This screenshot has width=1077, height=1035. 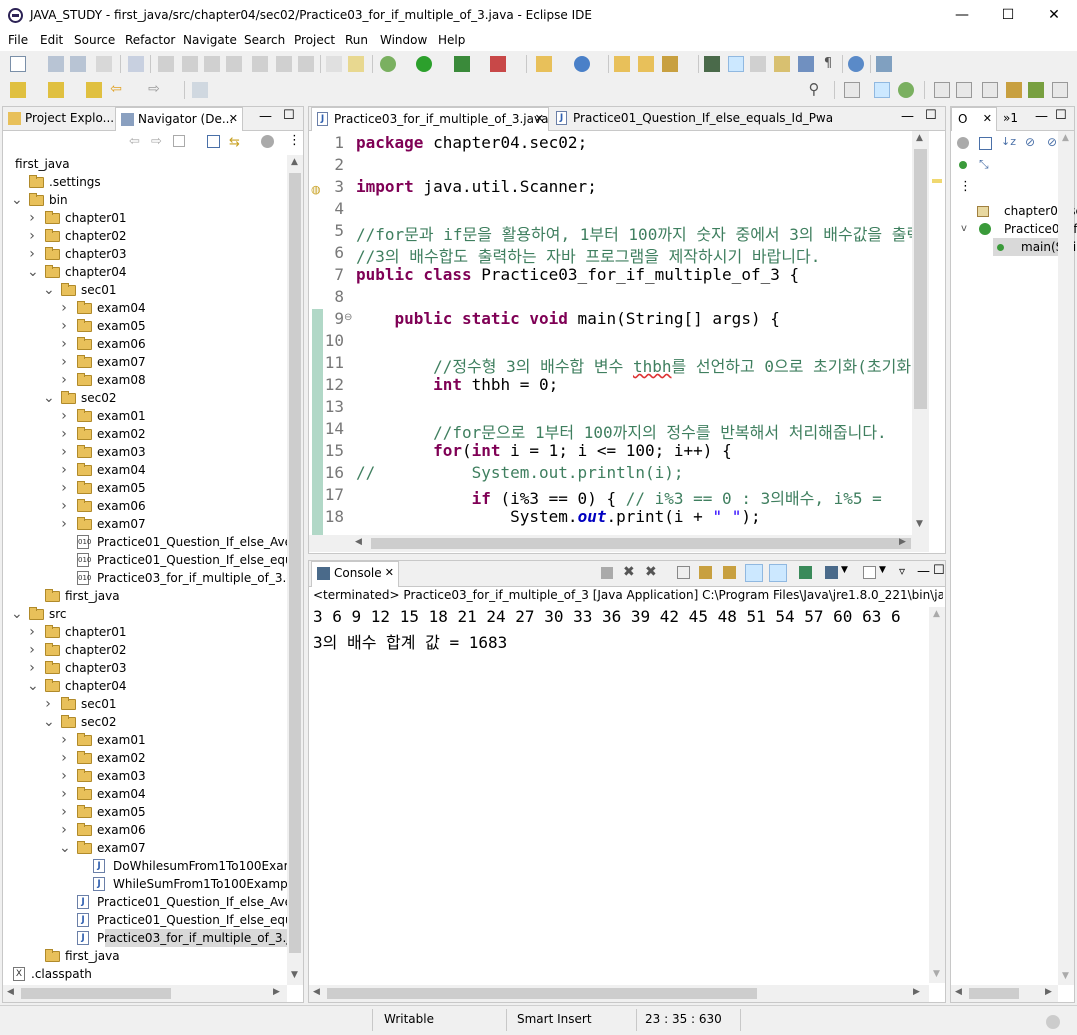 What do you see at coordinates (18, 40) in the screenshot?
I see `menu-file: File` at bounding box center [18, 40].